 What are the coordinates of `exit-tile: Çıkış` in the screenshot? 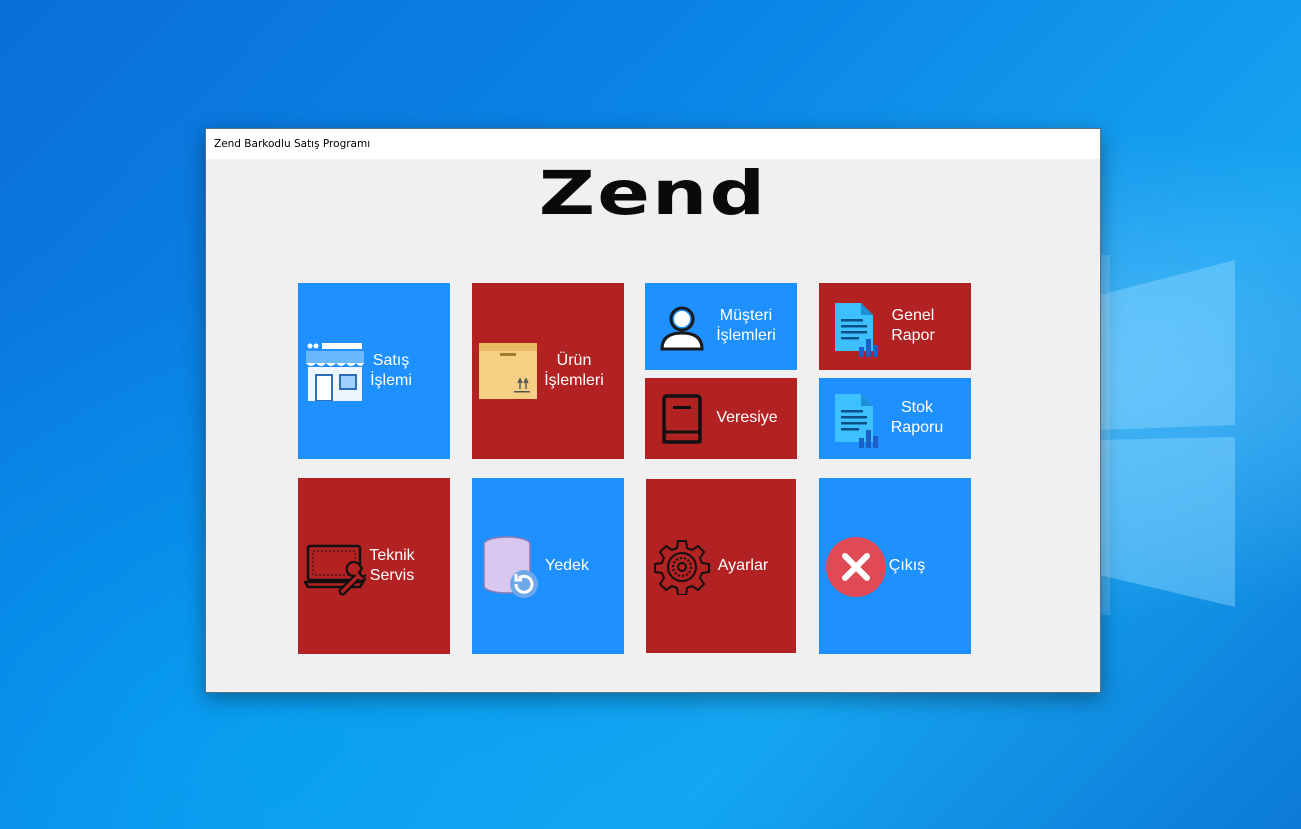 It's located at (895, 566).